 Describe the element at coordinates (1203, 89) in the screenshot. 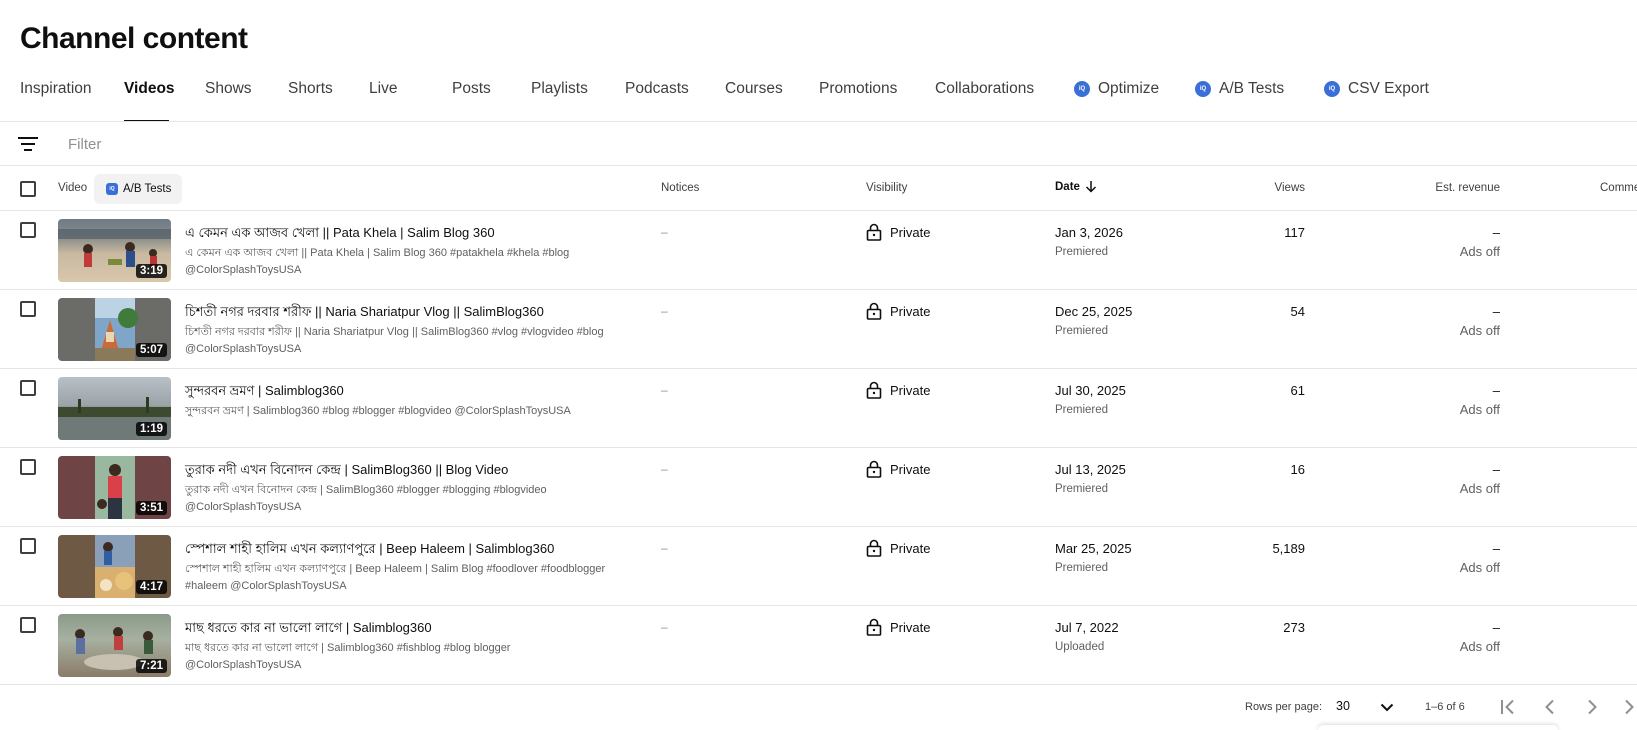

I see `iq-badge-icon: iQ` at that location.